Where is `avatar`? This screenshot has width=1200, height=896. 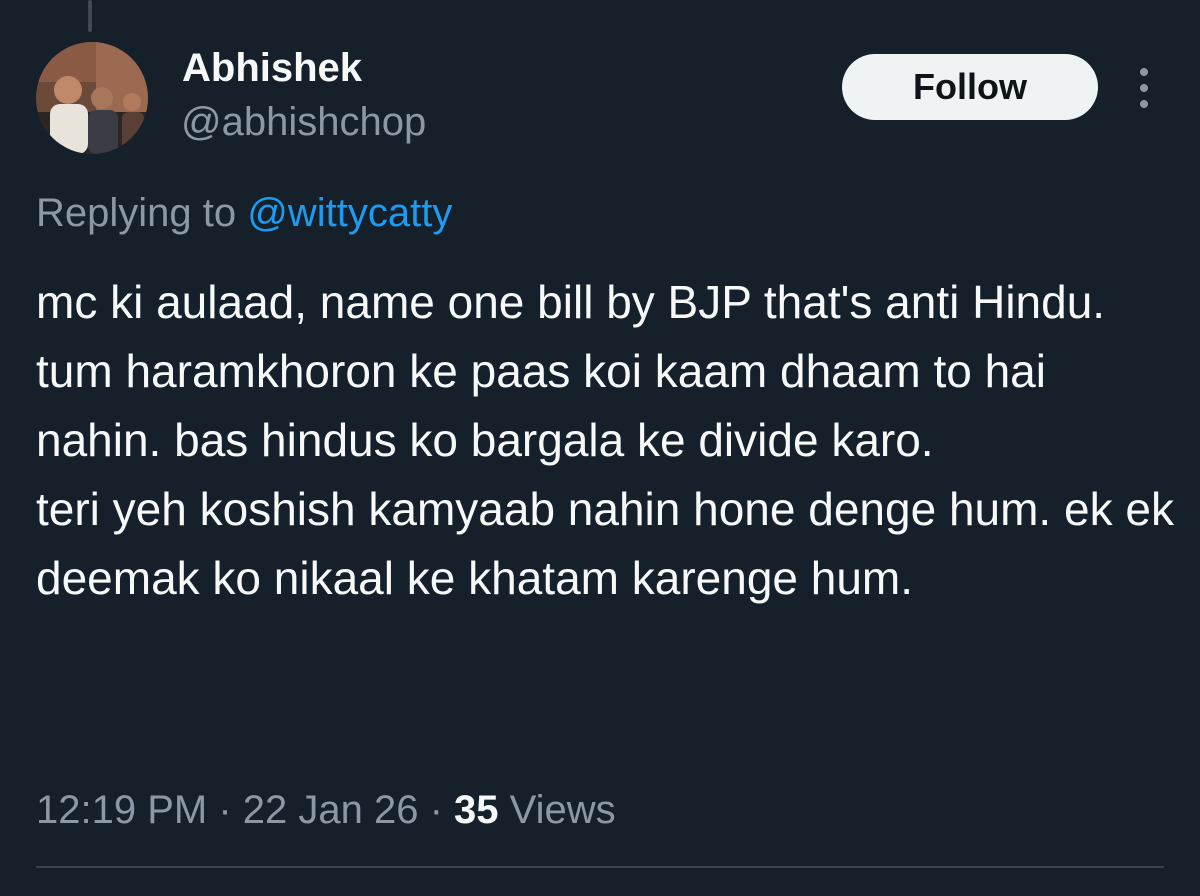 avatar is located at coordinates (92, 98).